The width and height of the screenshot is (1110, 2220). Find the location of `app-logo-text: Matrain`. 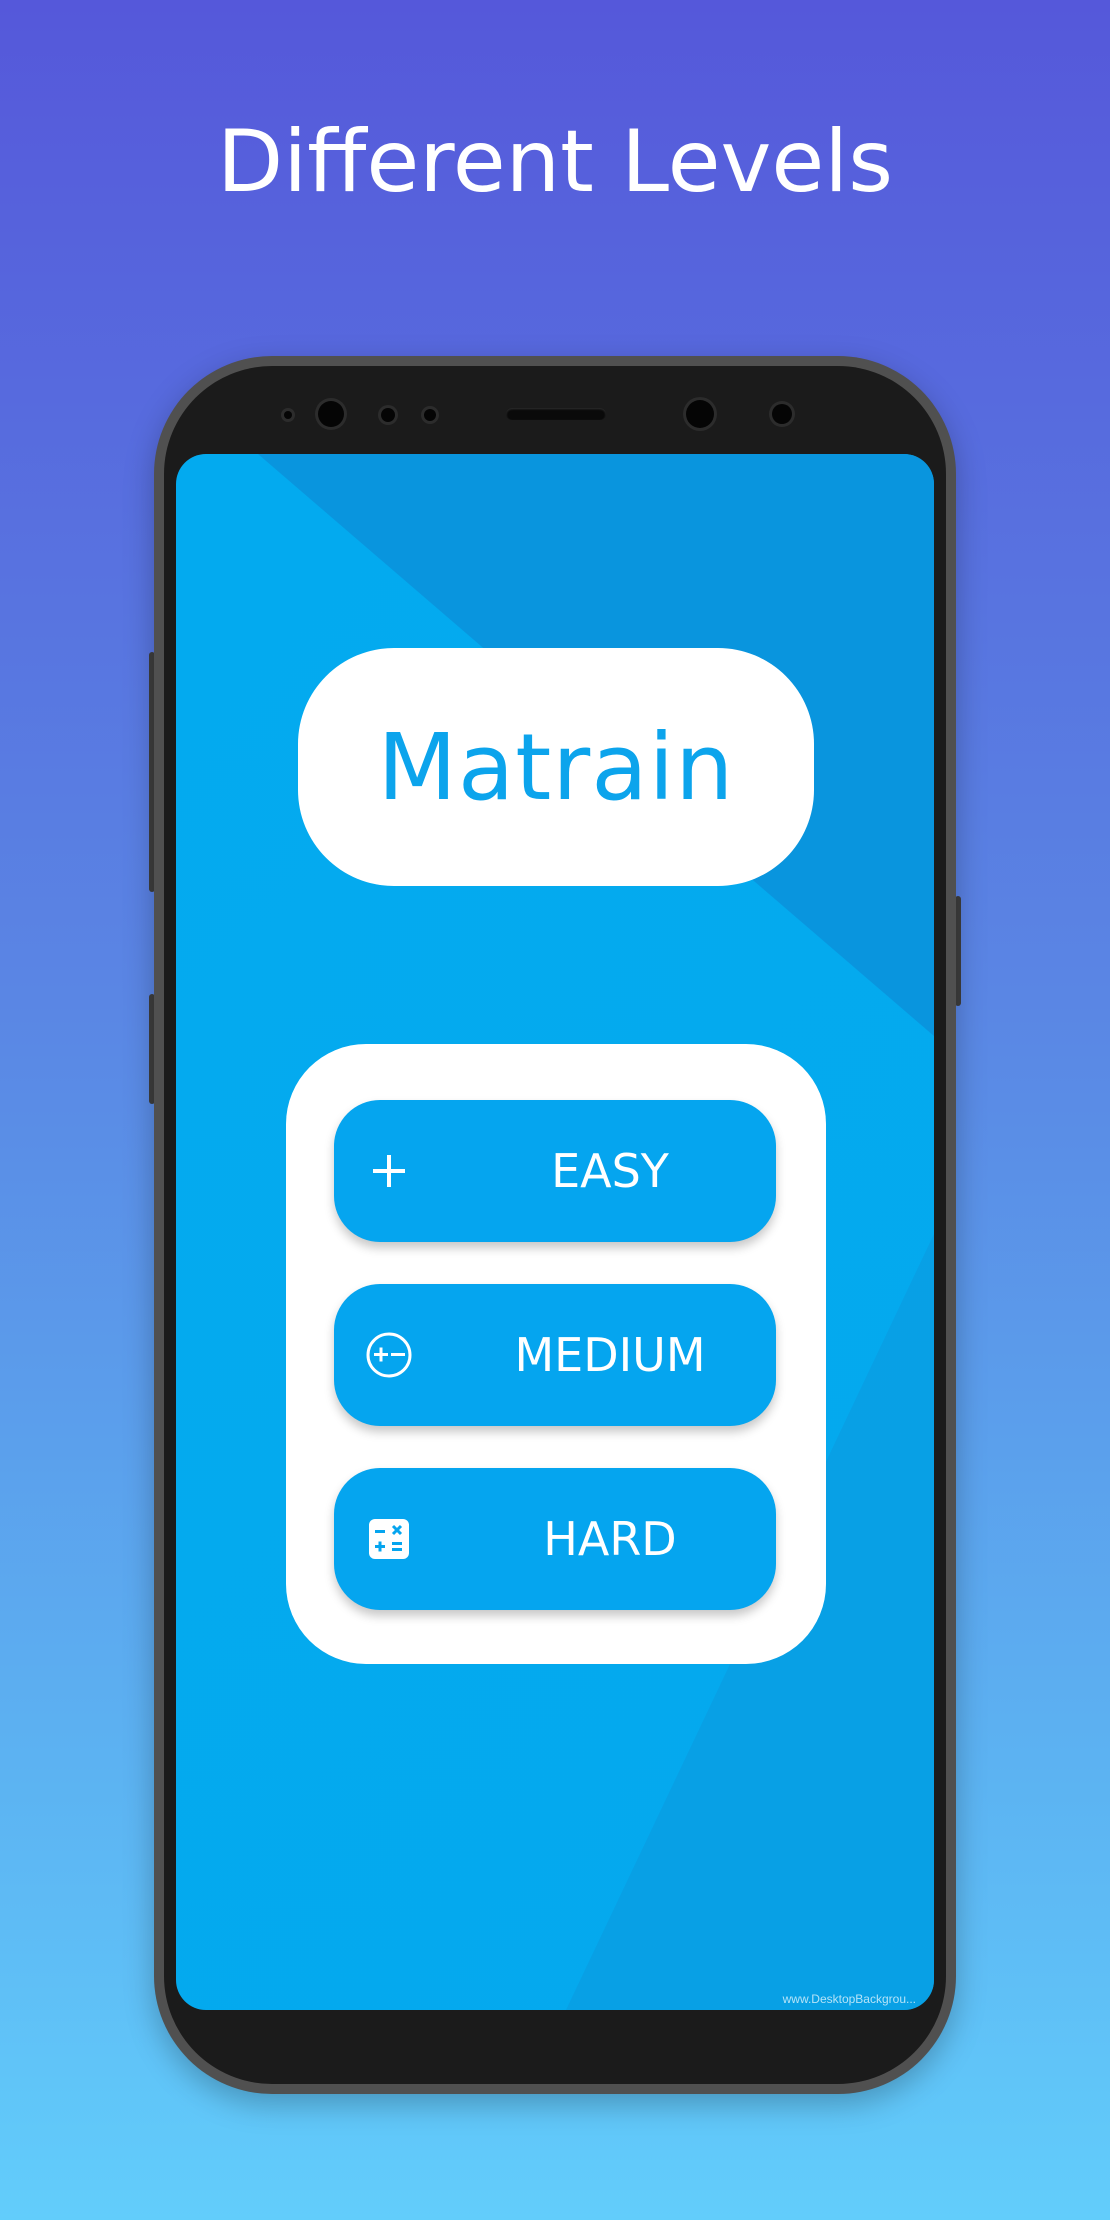

app-logo-text: Matrain is located at coordinates (556, 767).